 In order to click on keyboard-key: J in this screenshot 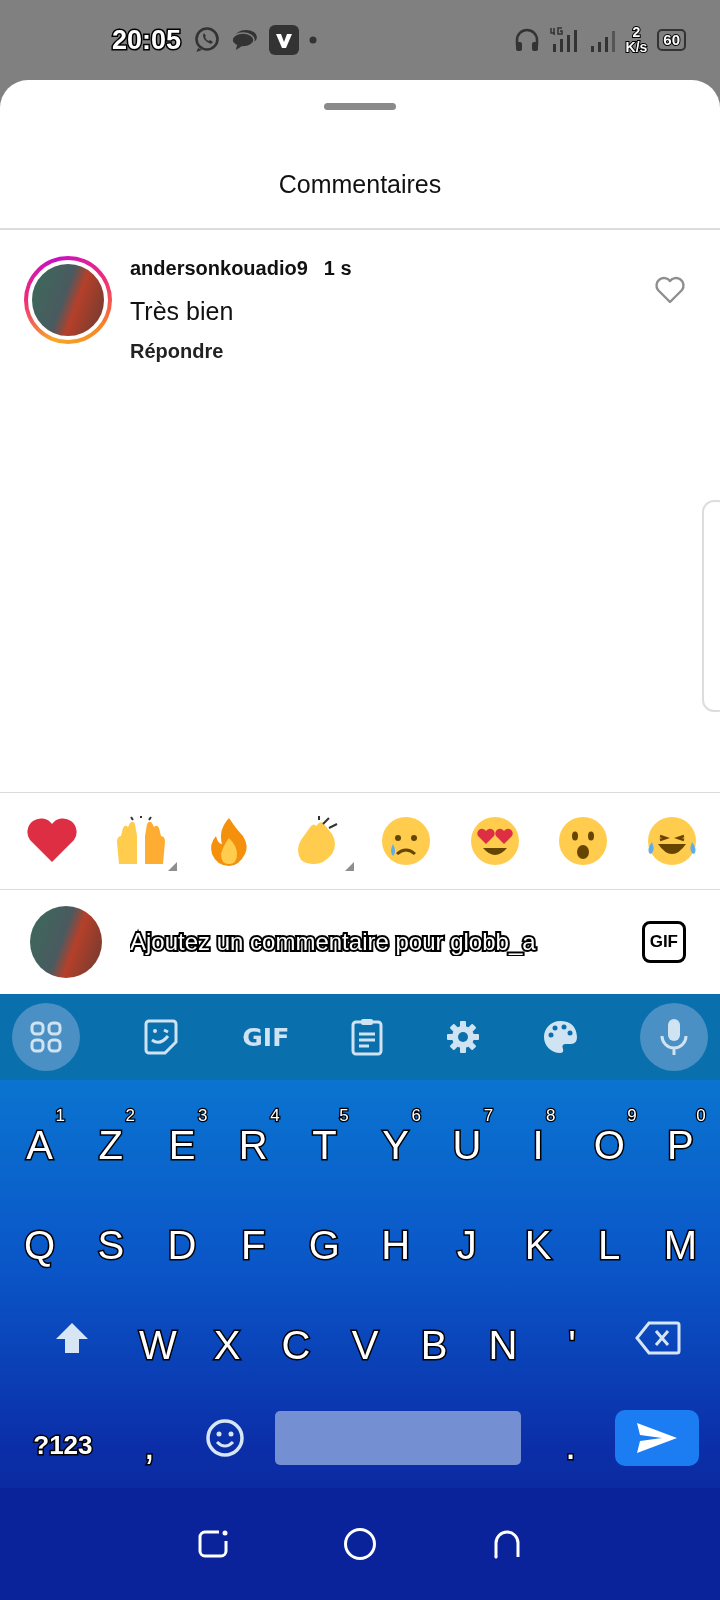, I will do `click(466, 1238)`.